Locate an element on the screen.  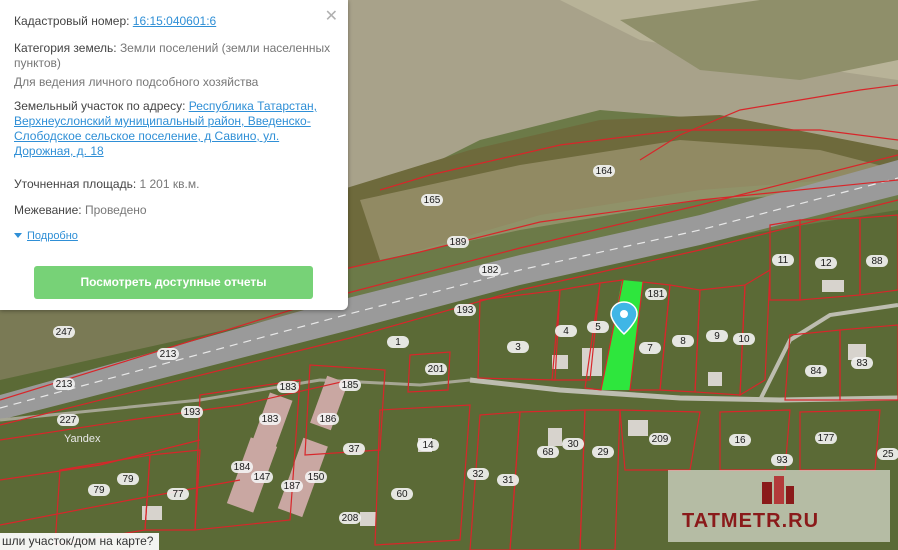
parcel-number-label: 25 is located at coordinates (888, 454).